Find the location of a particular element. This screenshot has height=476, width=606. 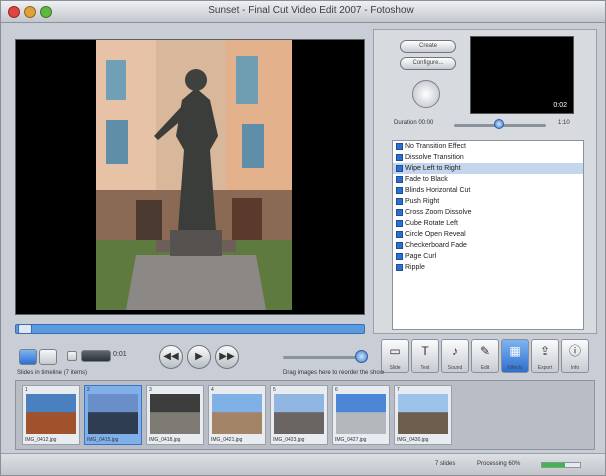

play-icon: ▶ is located at coordinates (199, 356).